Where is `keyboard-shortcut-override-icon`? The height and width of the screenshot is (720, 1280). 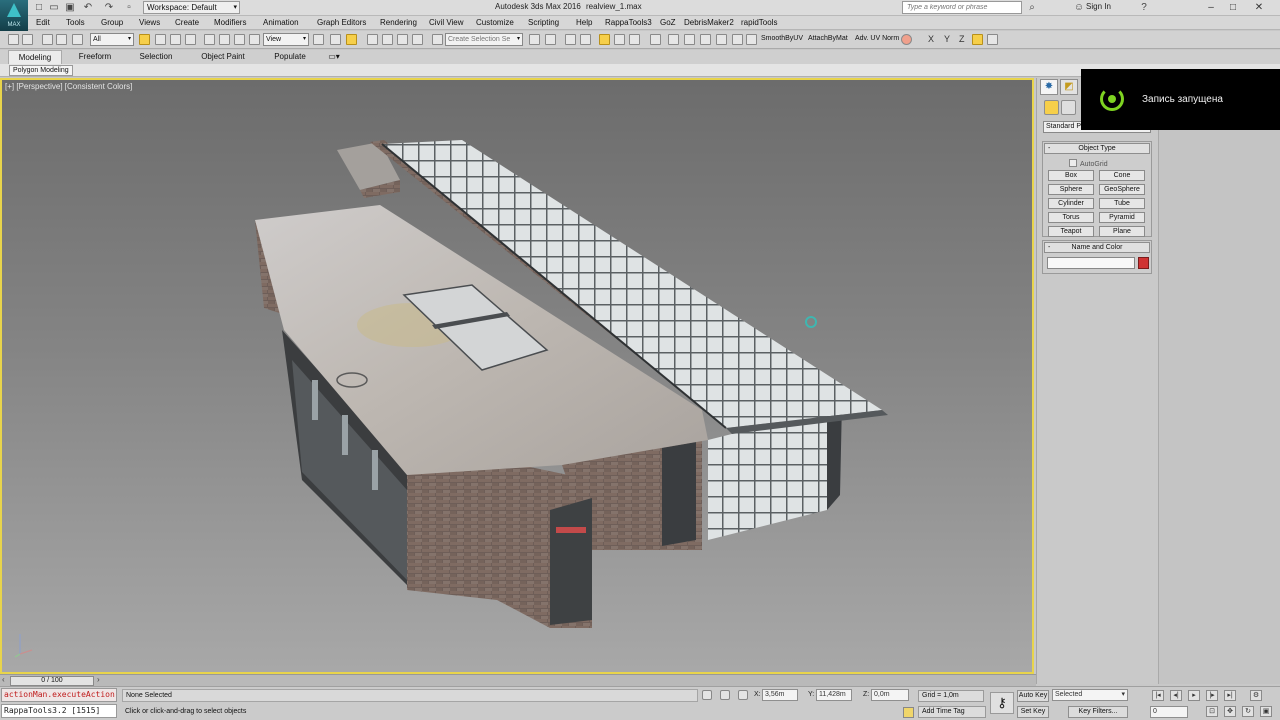 keyboard-shortcut-override-icon is located at coordinates (351, 39).